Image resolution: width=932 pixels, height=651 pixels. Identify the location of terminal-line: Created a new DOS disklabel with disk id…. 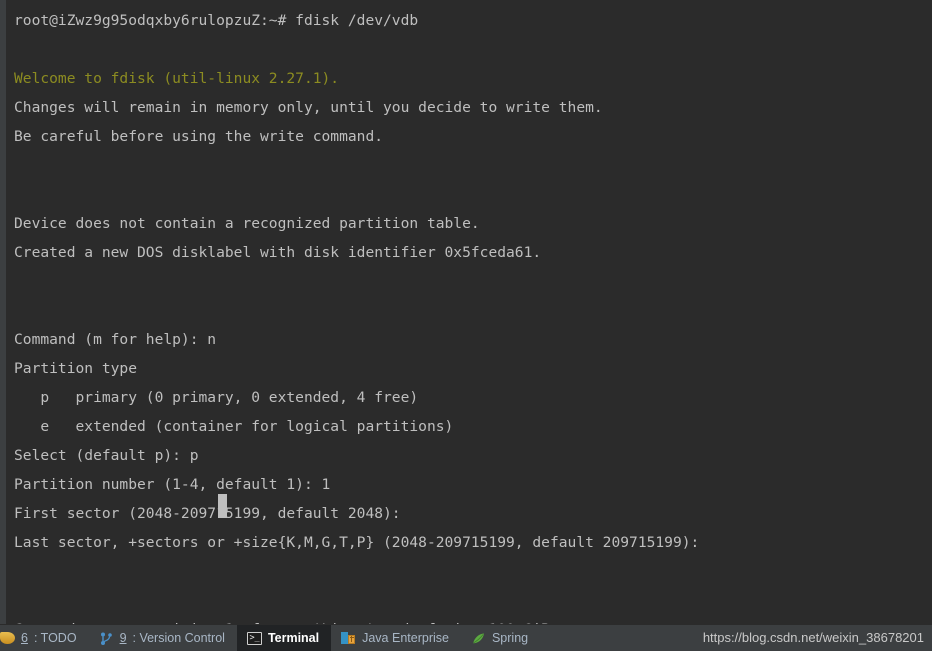
(278, 252).